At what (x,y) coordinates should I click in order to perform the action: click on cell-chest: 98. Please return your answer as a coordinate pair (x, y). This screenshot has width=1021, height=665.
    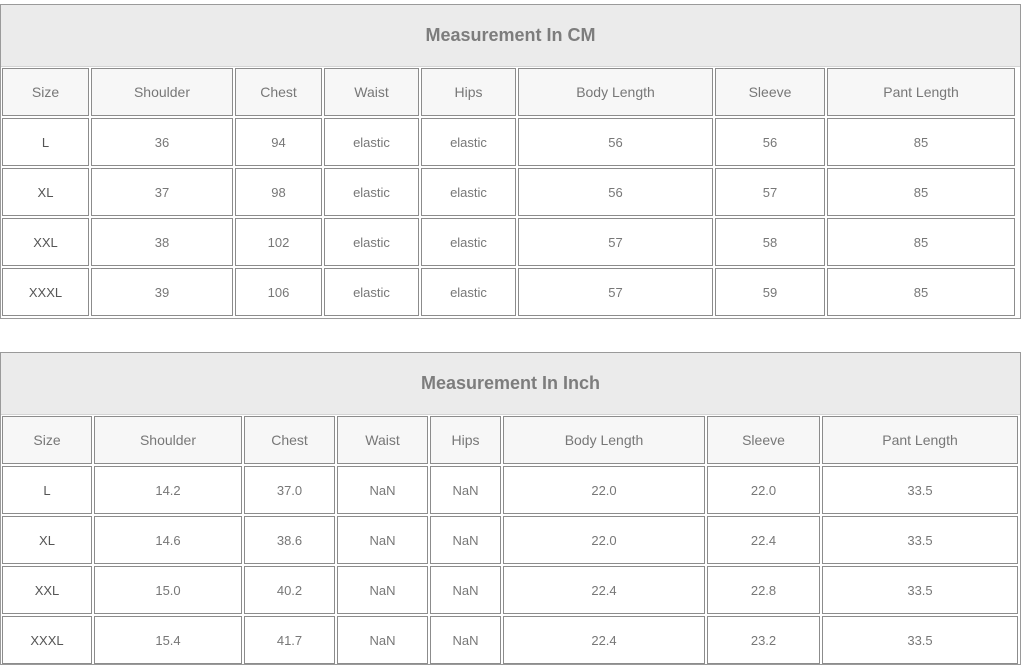
    Looking at the image, I should click on (278, 192).